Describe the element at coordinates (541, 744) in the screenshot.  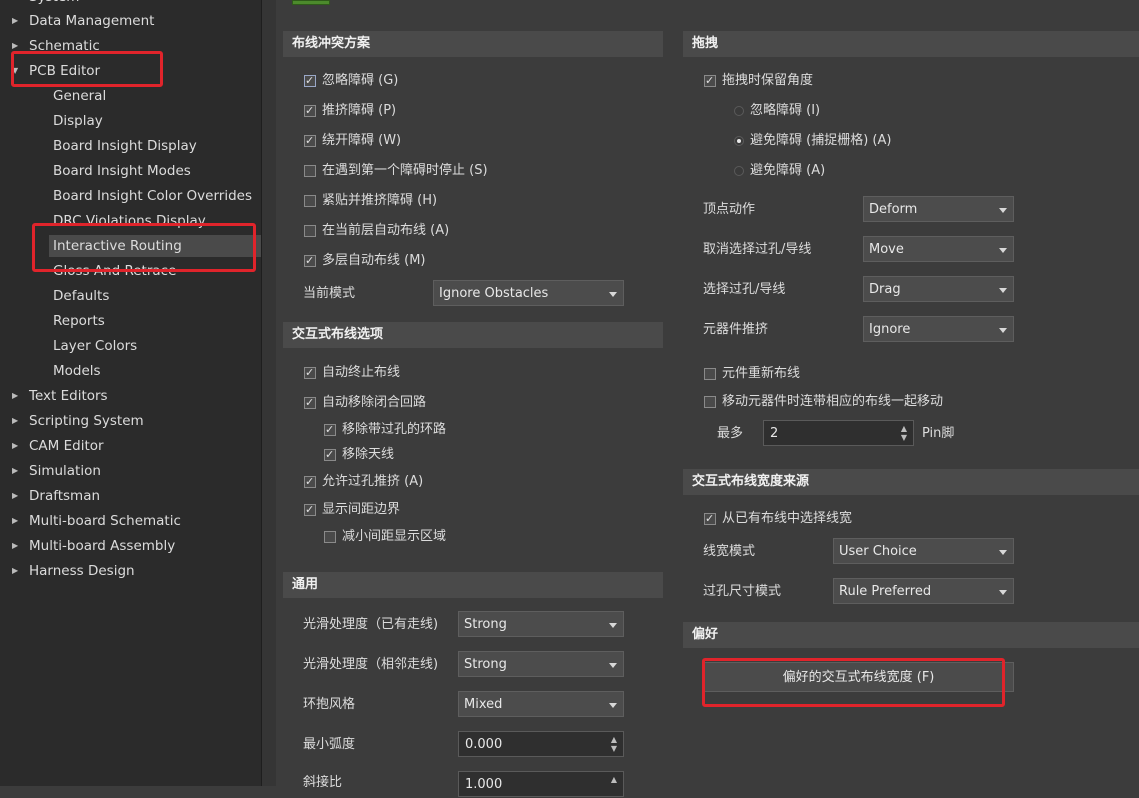
I see `min-arc-spinbox: 0.000 ▲ ▼` at that location.